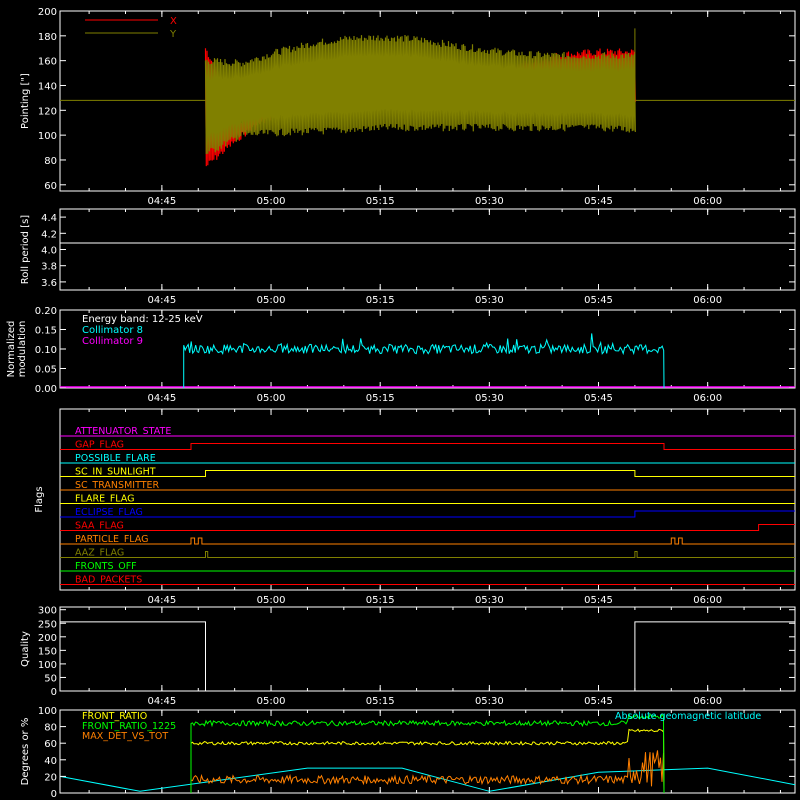  Describe the element at coordinates (49, 234) in the screenshot. I see `y-tick-label: 4.2` at that location.